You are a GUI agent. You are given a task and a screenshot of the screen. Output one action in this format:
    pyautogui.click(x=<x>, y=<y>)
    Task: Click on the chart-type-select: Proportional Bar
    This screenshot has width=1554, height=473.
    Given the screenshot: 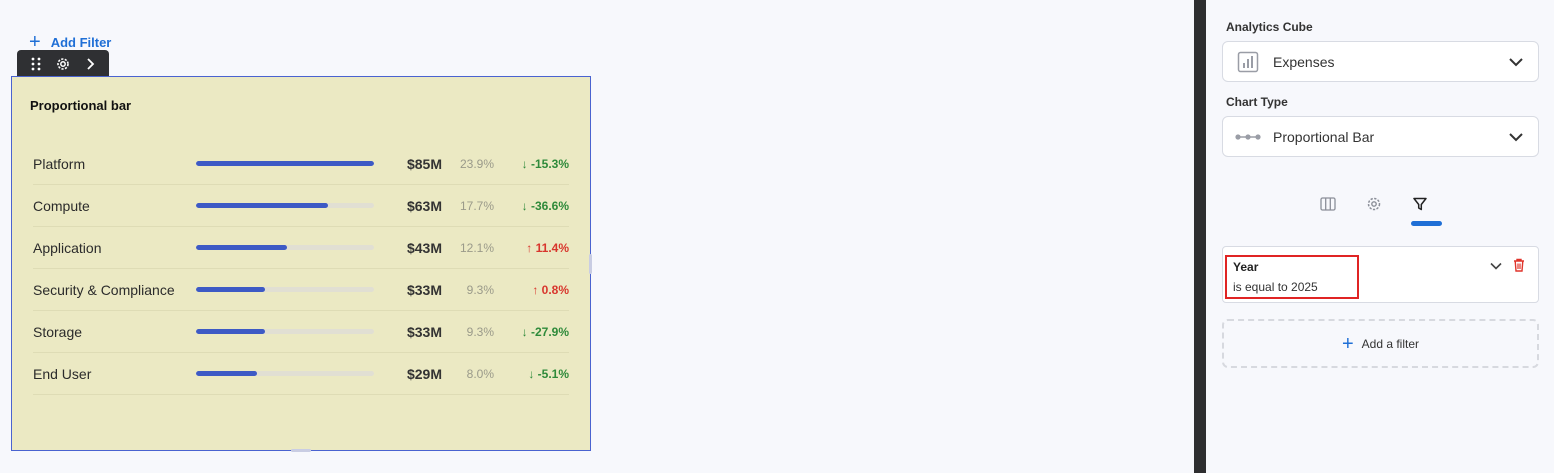 What is the action you would take?
    pyautogui.click(x=1380, y=136)
    